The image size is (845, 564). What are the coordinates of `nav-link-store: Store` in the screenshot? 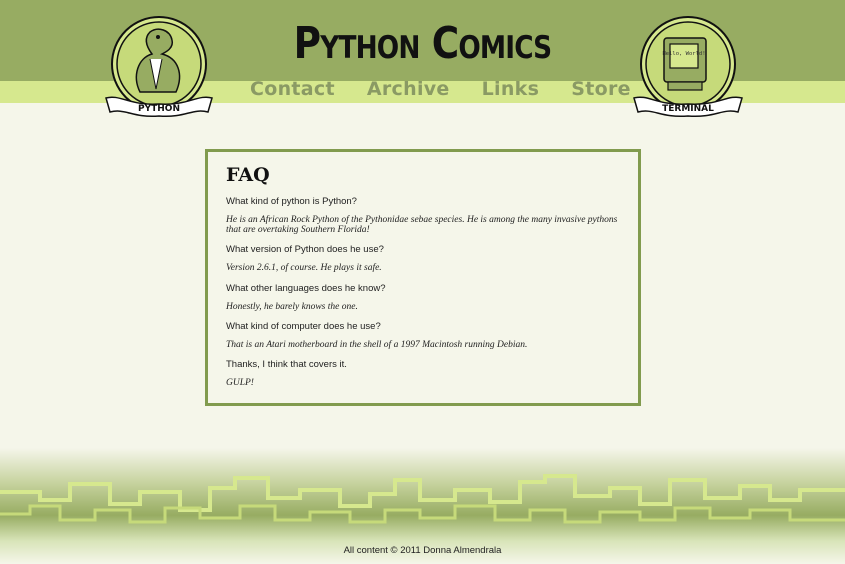 It's located at (601, 91).